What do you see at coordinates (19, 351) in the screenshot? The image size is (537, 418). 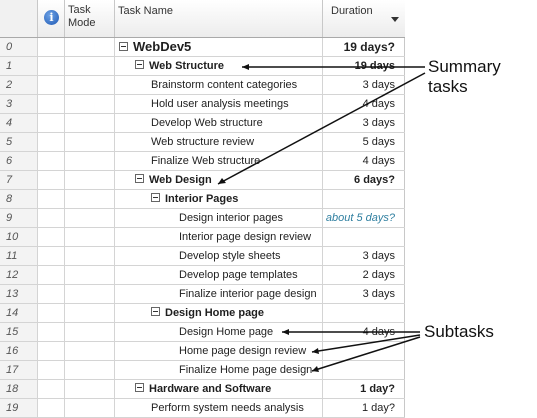 I see `row-number: 16` at bounding box center [19, 351].